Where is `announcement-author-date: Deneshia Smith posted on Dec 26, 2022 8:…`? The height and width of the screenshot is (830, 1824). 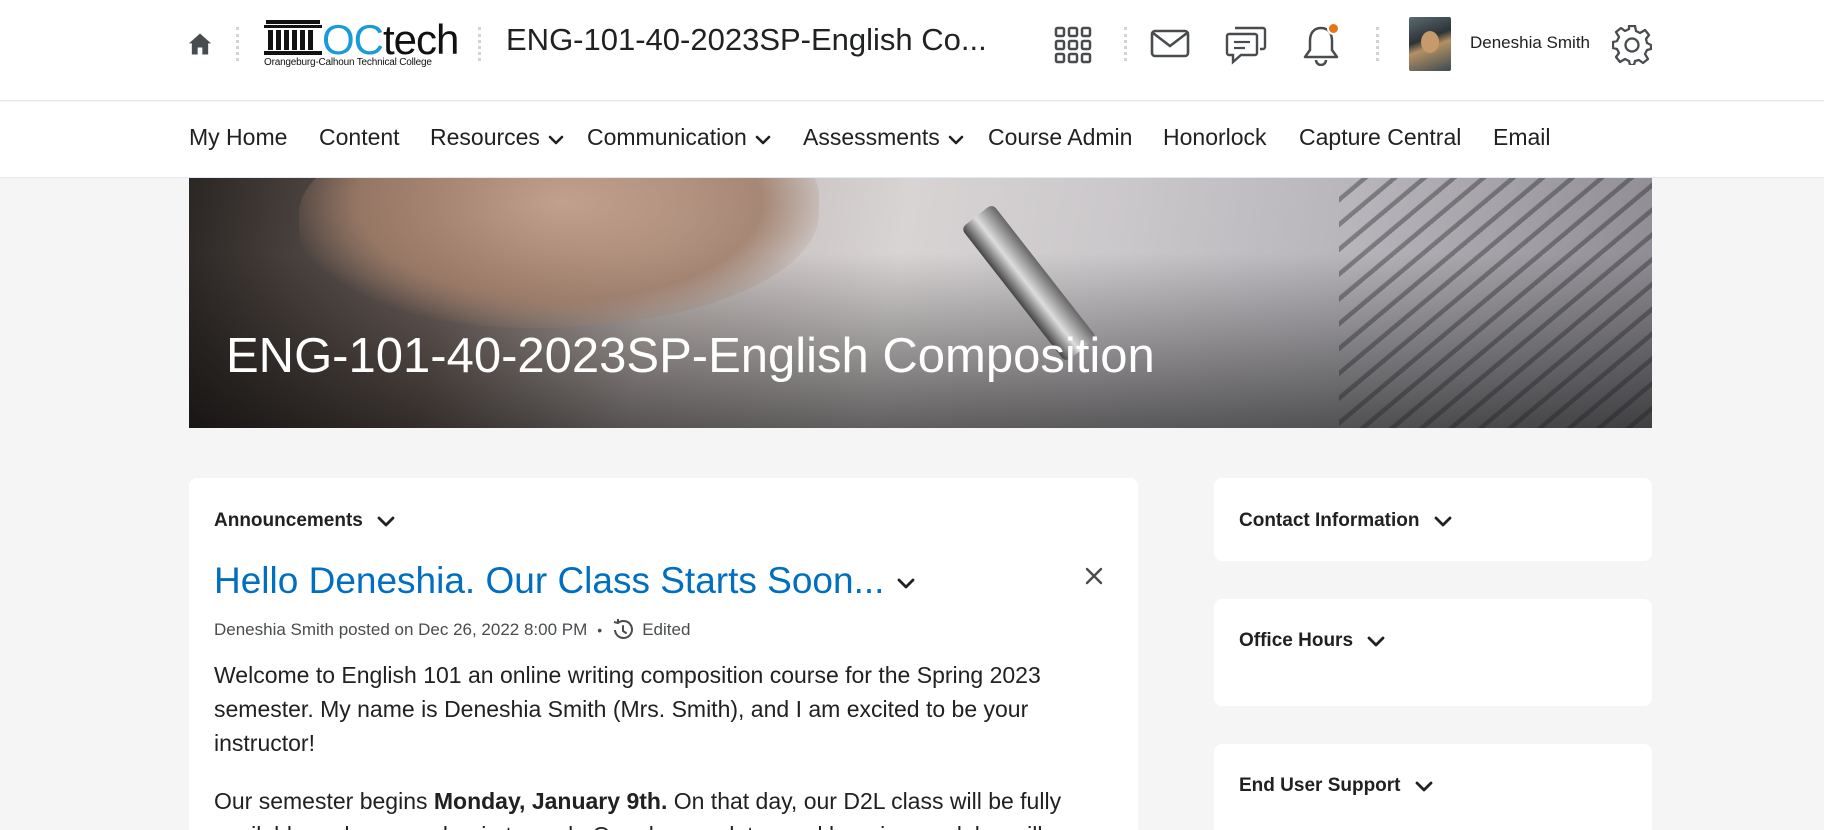
announcement-author-date: Deneshia Smith posted on Dec 26, 2022 8:… is located at coordinates (401, 629).